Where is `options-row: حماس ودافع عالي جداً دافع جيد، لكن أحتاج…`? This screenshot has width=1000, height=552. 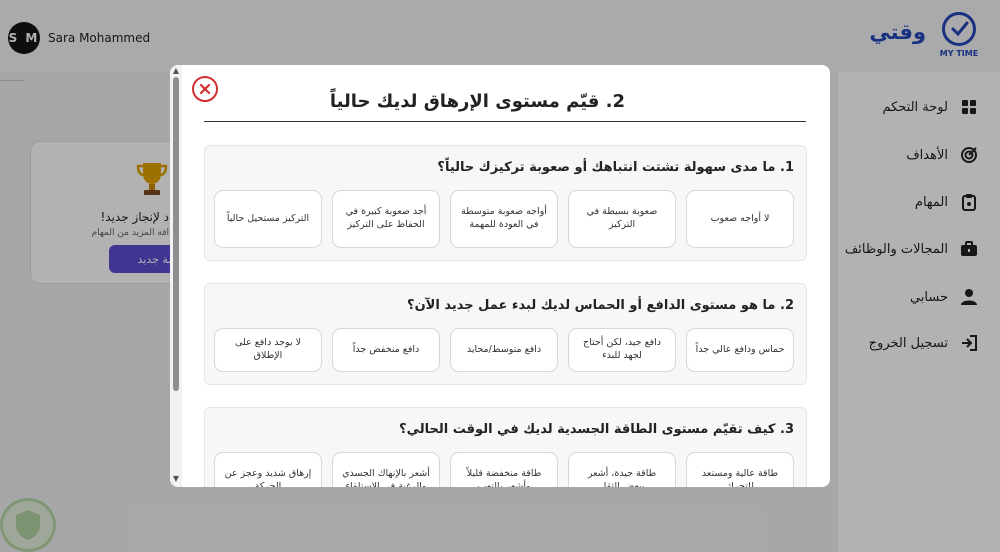
options-row: حماس ودافع عالي جداً دافع جيد، لكن أحتاج… is located at coordinates (504, 350).